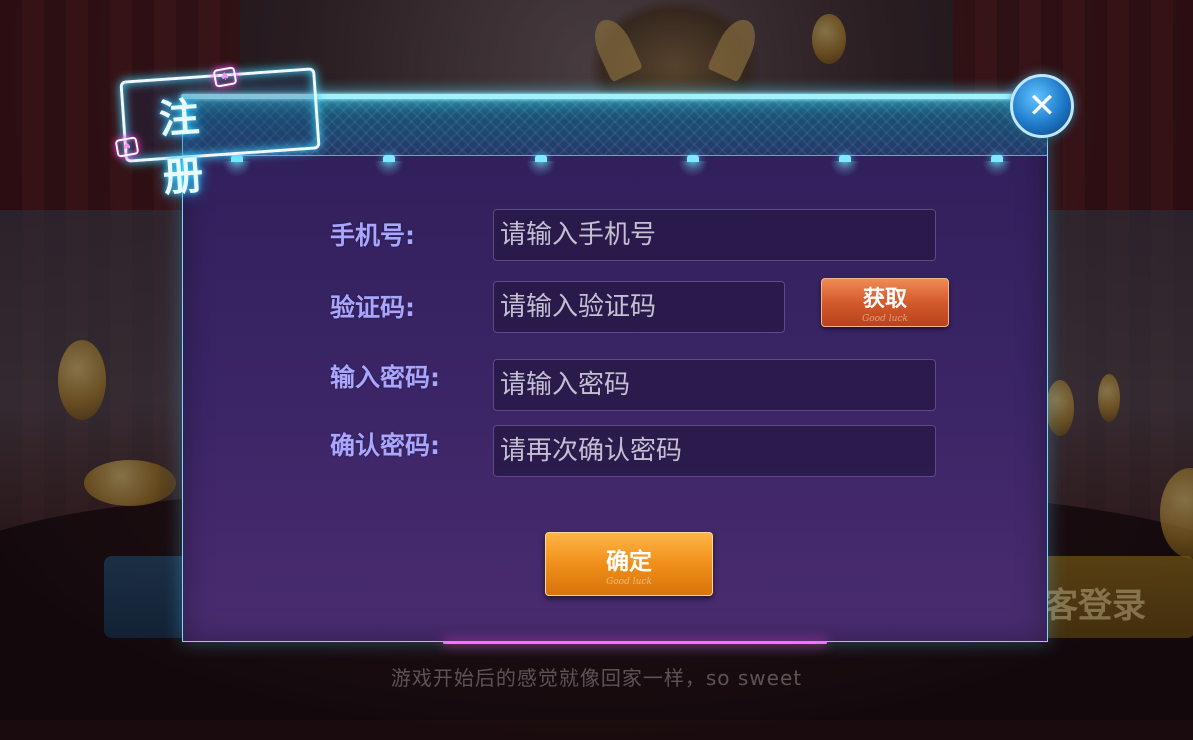 This screenshot has width=1193, height=740. What do you see at coordinates (196, 147) in the screenshot?
I see `dialog-title: 注 册` at bounding box center [196, 147].